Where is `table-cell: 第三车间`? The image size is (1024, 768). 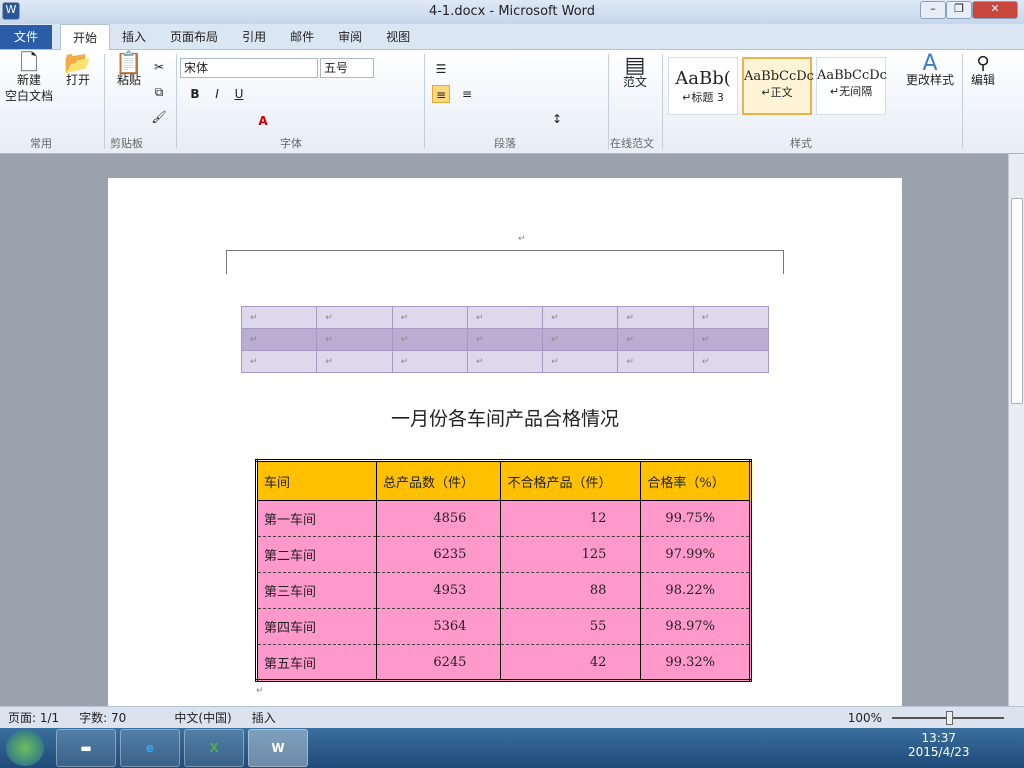 table-cell: 第三车间 is located at coordinates (316, 590).